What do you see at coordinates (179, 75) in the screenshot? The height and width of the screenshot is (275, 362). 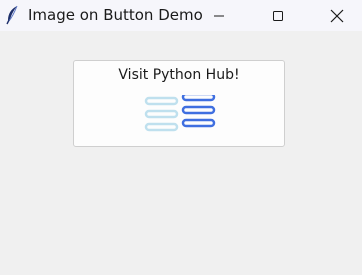 I see `button-label: Visit Python Hub!` at bounding box center [179, 75].